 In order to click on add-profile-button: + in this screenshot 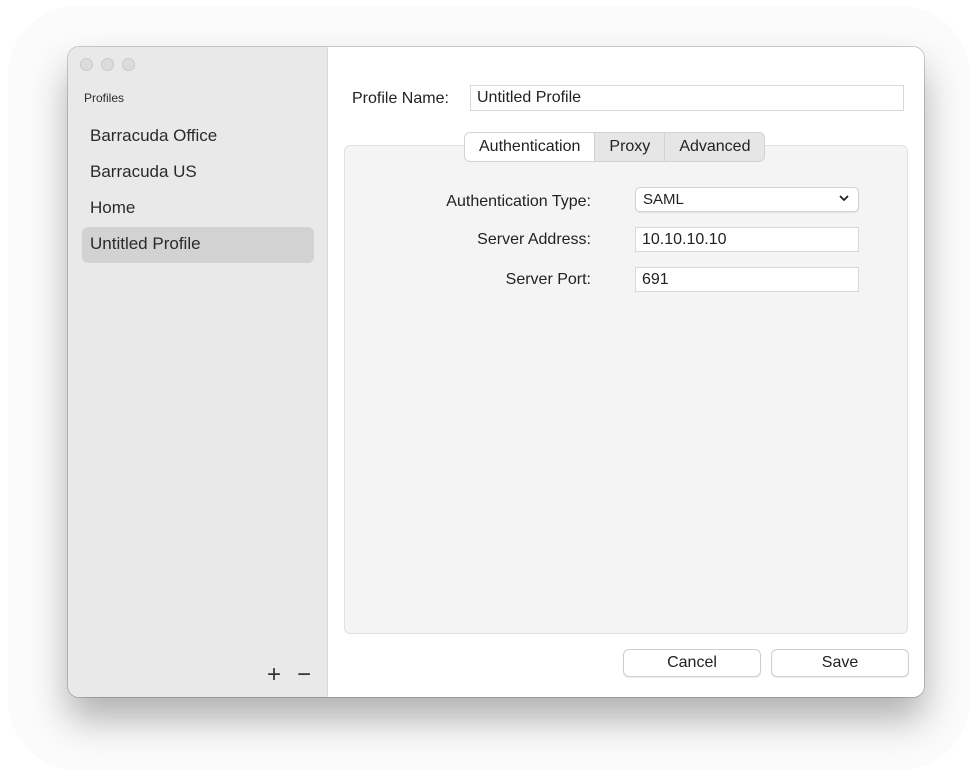, I will do `click(274, 675)`.